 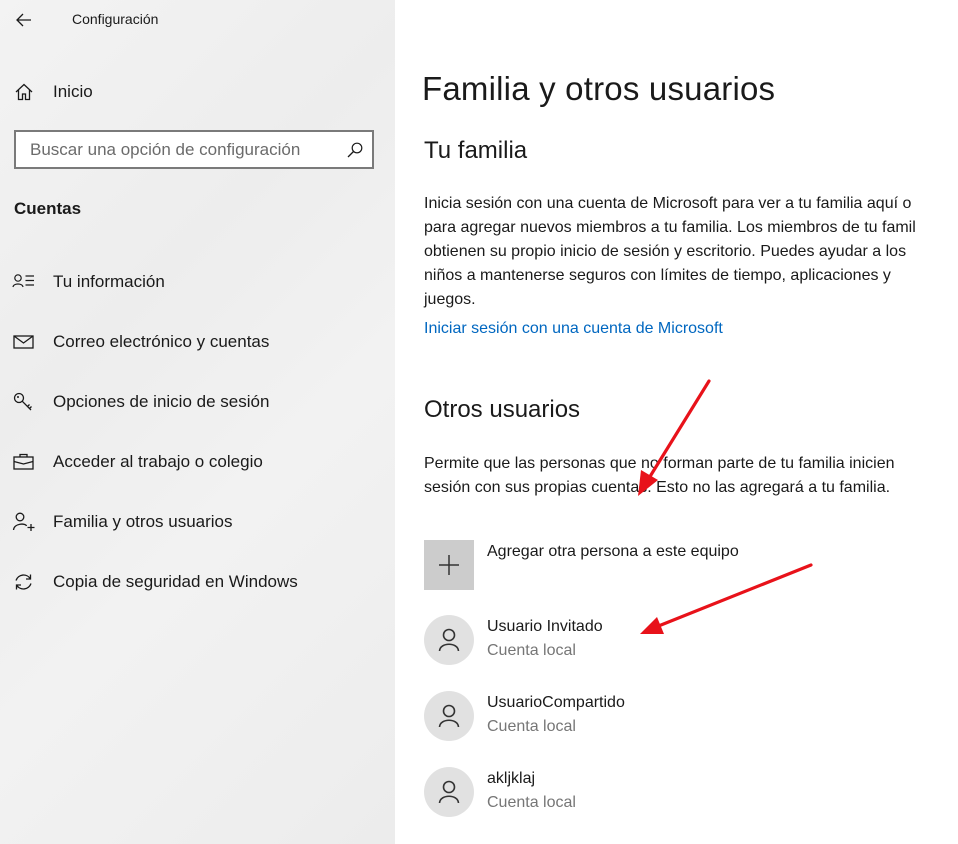 I want to click on sidebar-item-label: Correo electrónico y cuentas, so click(x=161, y=341).